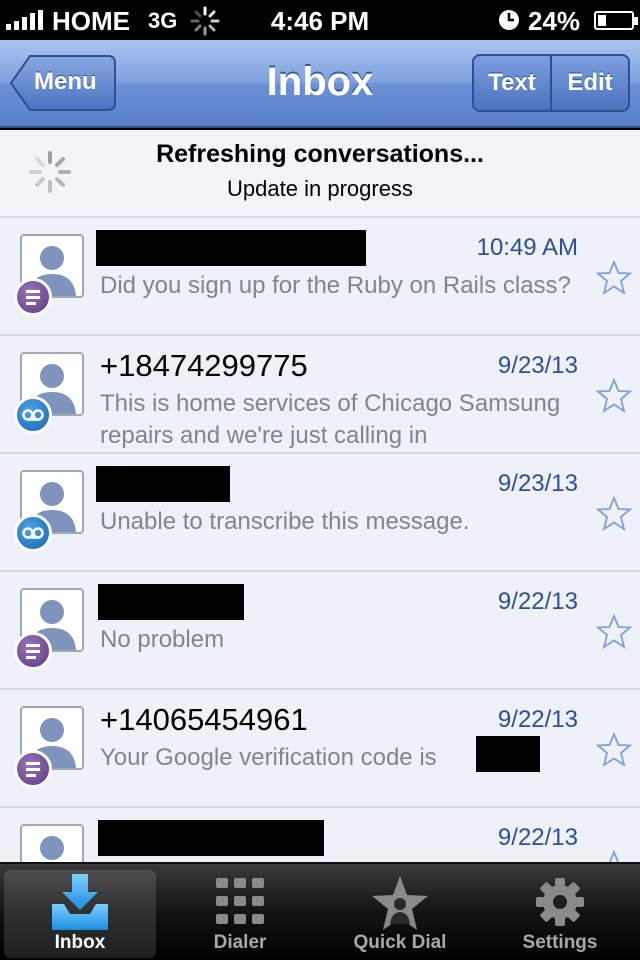  What do you see at coordinates (320, 631) in the screenshot?
I see `conversation-row: 9/22/13 No problem` at bounding box center [320, 631].